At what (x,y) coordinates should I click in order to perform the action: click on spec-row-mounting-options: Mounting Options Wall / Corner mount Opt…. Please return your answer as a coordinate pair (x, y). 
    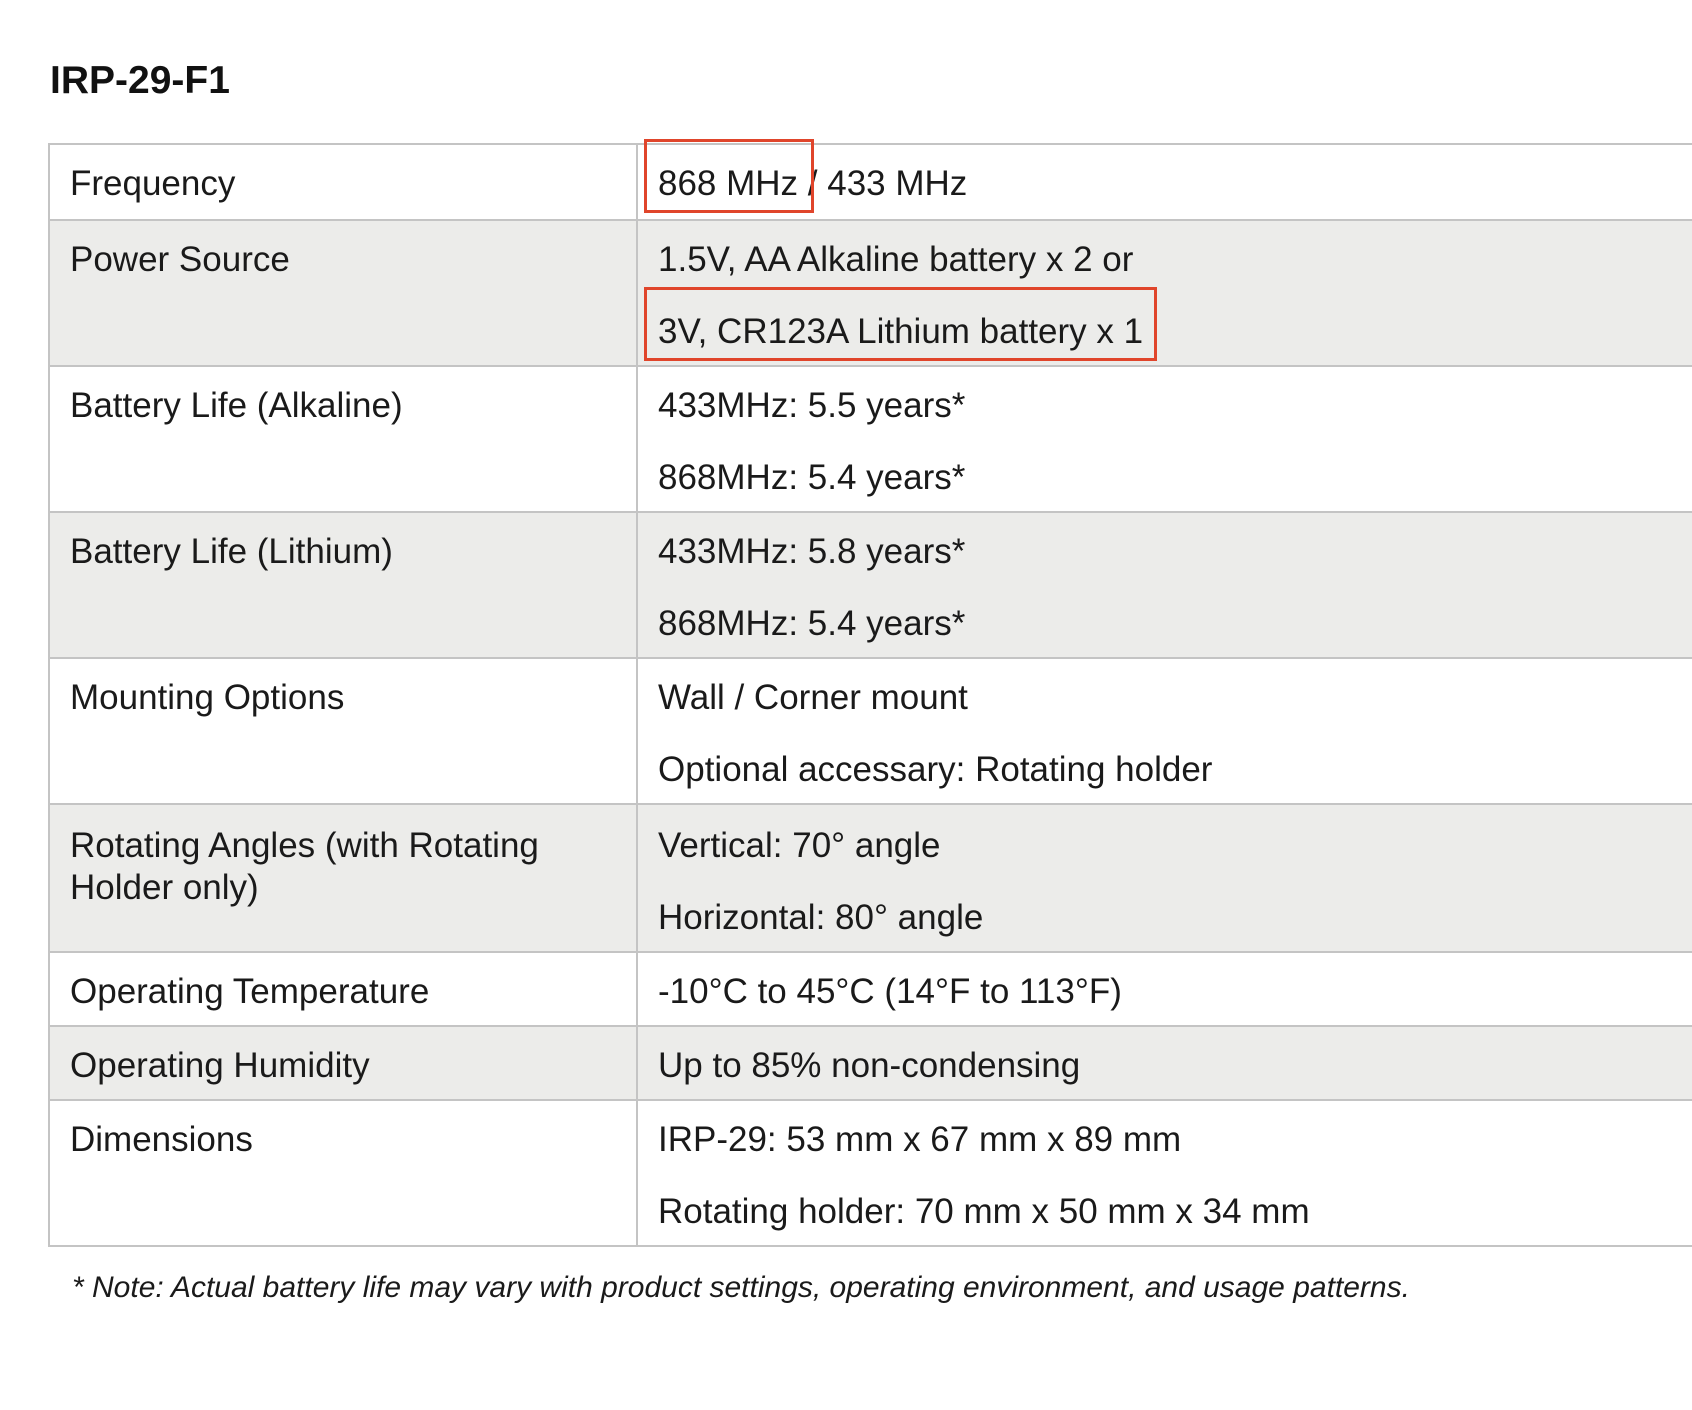
    Looking at the image, I should click on (870, 731).